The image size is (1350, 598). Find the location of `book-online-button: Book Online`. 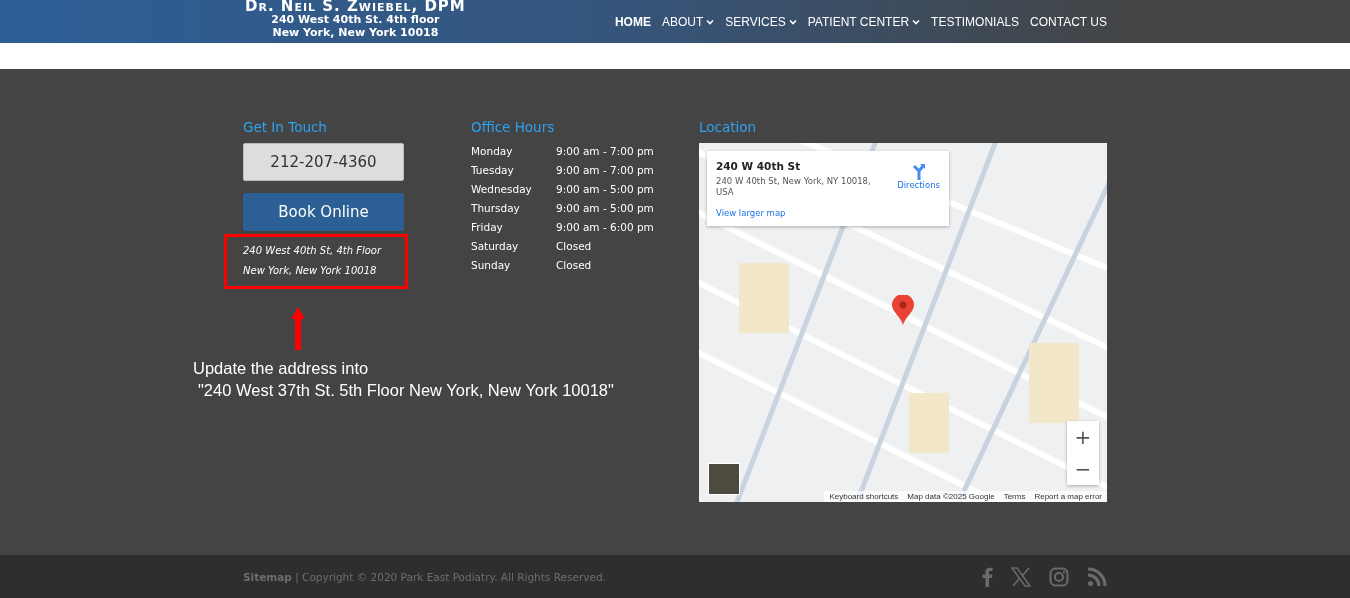

book-online-button: Book Online is located at coordinates (323, 212).